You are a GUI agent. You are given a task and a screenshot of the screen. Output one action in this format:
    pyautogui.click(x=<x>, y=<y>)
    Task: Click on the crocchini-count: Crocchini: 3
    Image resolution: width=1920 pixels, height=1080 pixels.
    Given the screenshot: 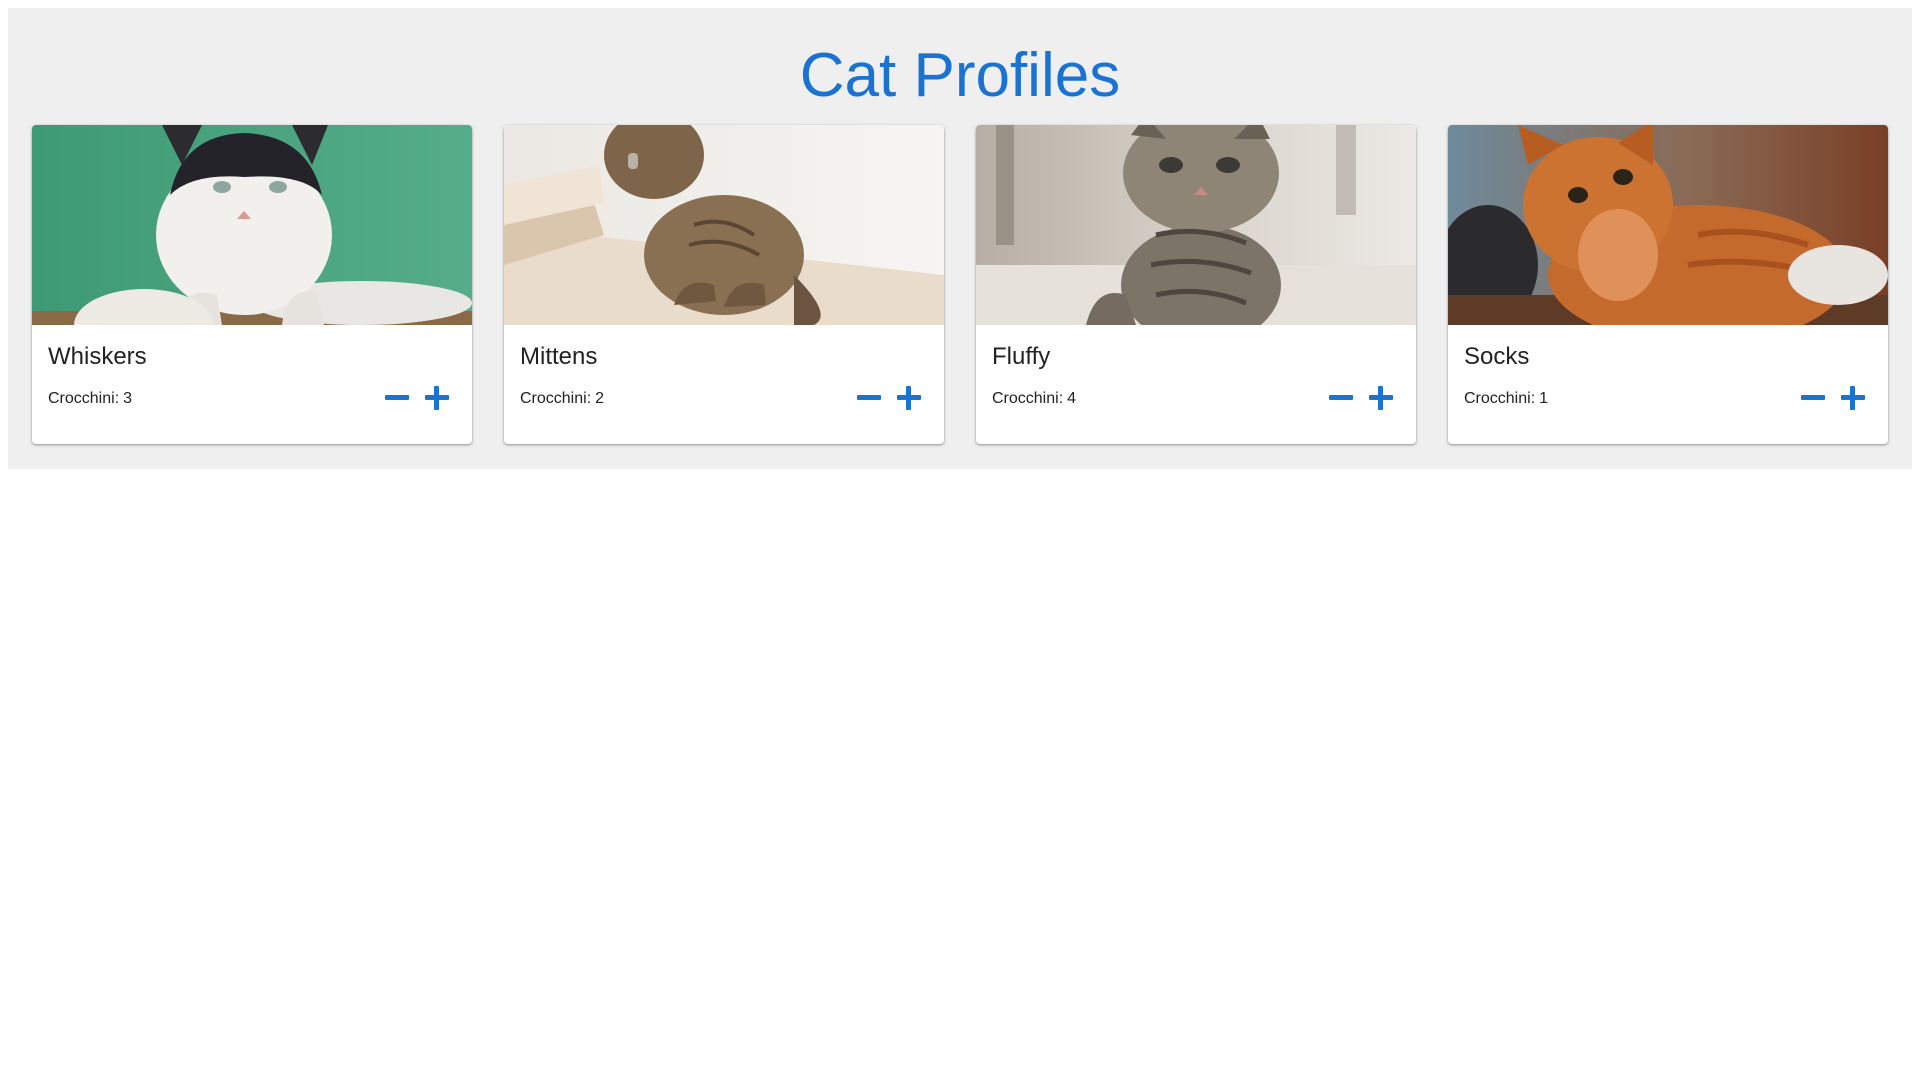 What is the action you would take?
    pyautogui.click(x=90, y=399)
    